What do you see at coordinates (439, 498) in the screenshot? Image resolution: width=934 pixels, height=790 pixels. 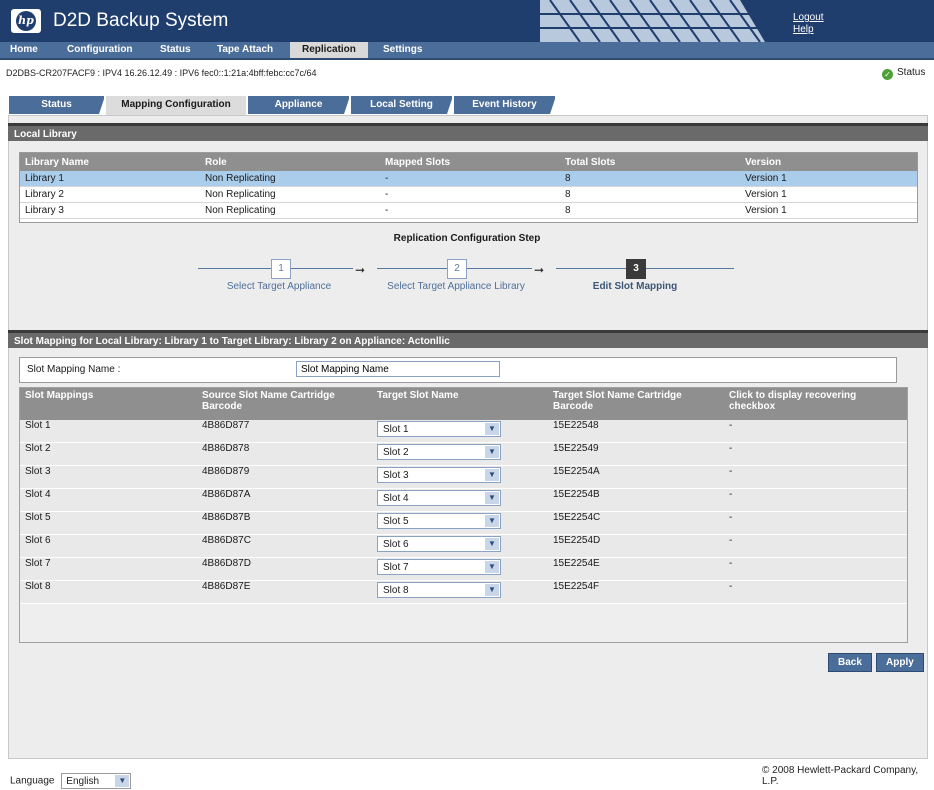 I see `target-slot-select: Slot 4 ▼` at bounding box center [439, 498].